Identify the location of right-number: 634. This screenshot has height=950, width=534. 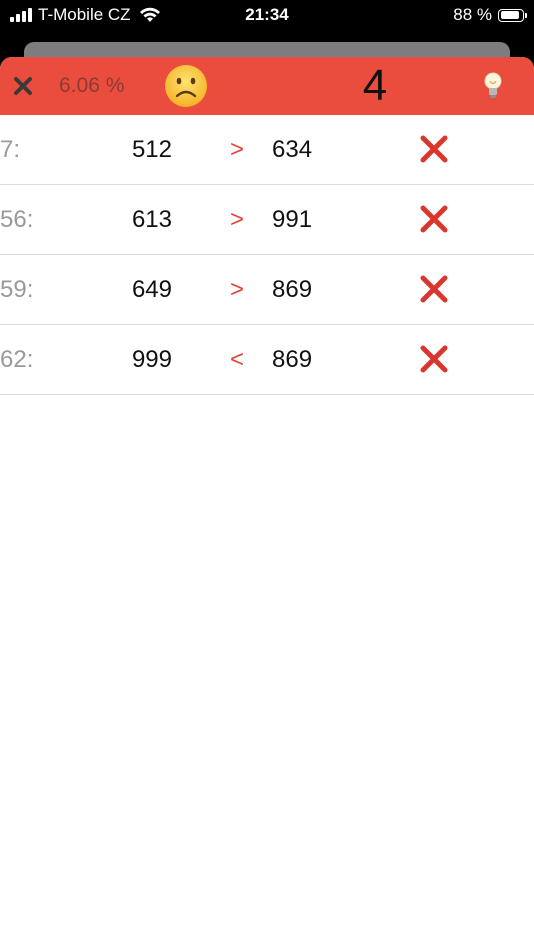
(292, 149).